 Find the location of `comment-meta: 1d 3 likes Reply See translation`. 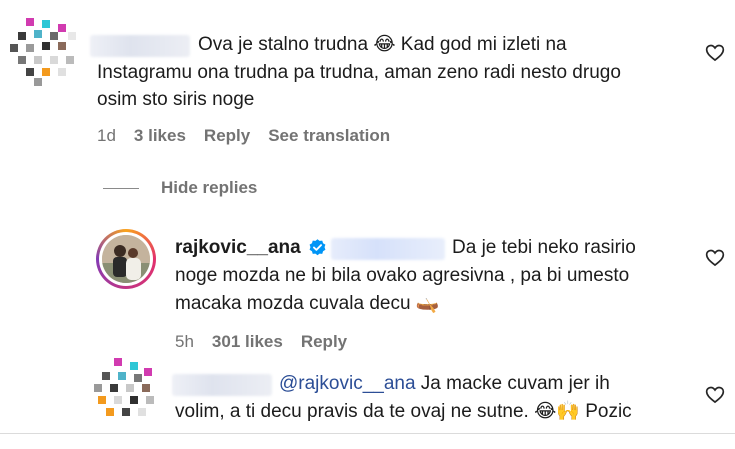

comment-meta: 1d 3 likes Reply See translation is located at coordinates (243, 136).